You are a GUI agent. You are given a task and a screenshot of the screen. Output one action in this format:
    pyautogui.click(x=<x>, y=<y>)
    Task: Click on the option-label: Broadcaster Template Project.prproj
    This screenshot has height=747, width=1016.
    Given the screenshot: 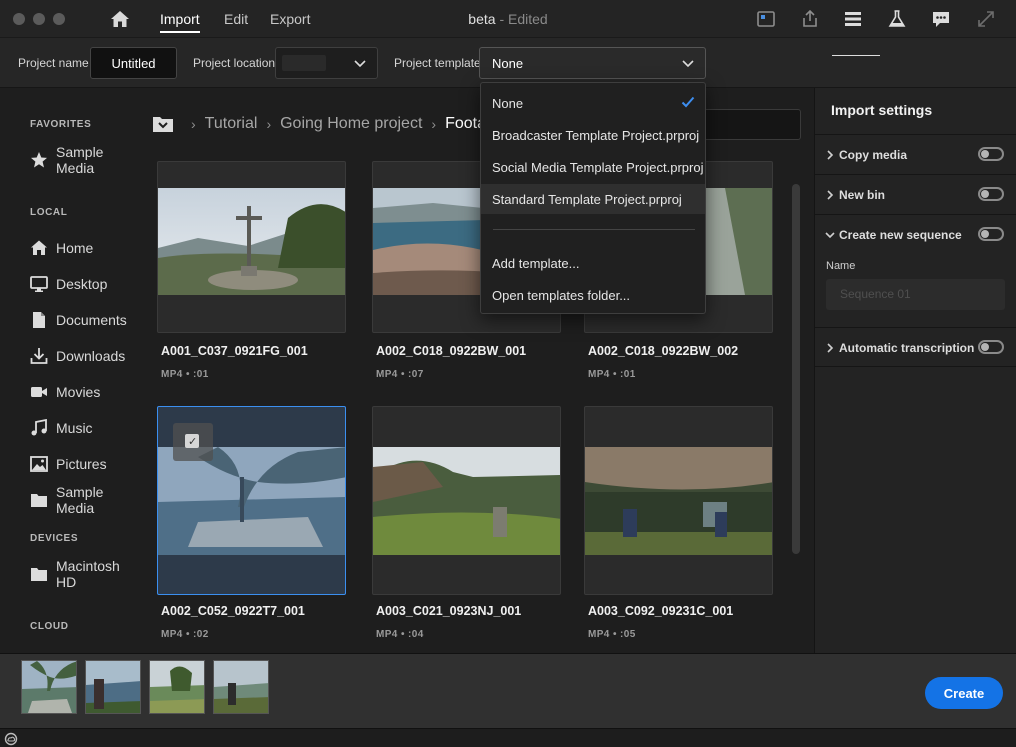 What is the action you would take?
    pyautogui.click(x=596, y=135)
    